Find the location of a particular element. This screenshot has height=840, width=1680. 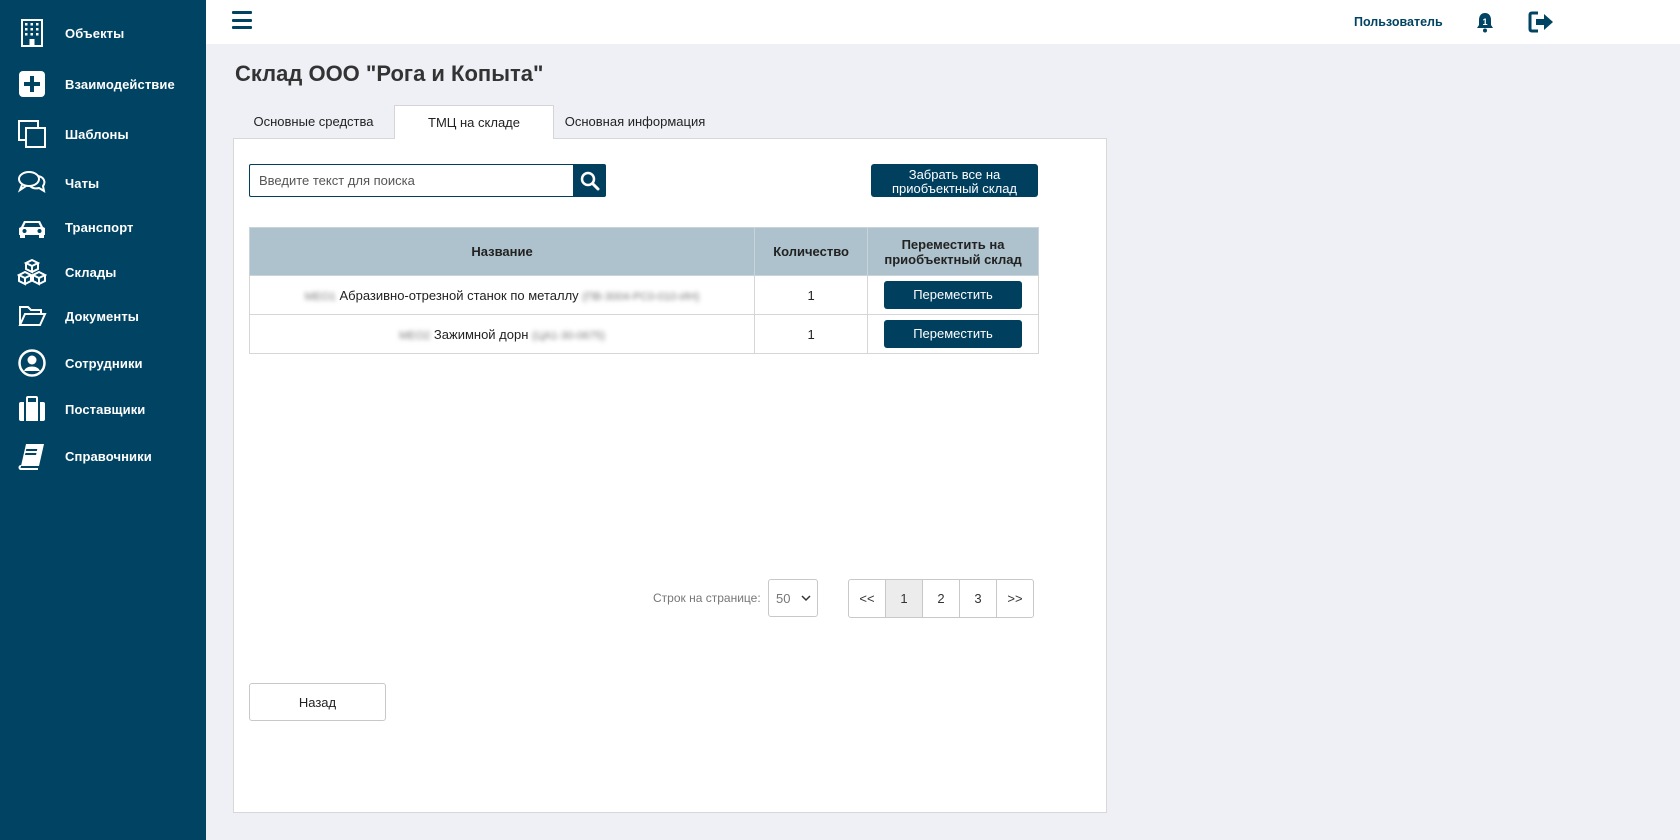

user-name: Пользователь is located at coordinates (1398, 22).